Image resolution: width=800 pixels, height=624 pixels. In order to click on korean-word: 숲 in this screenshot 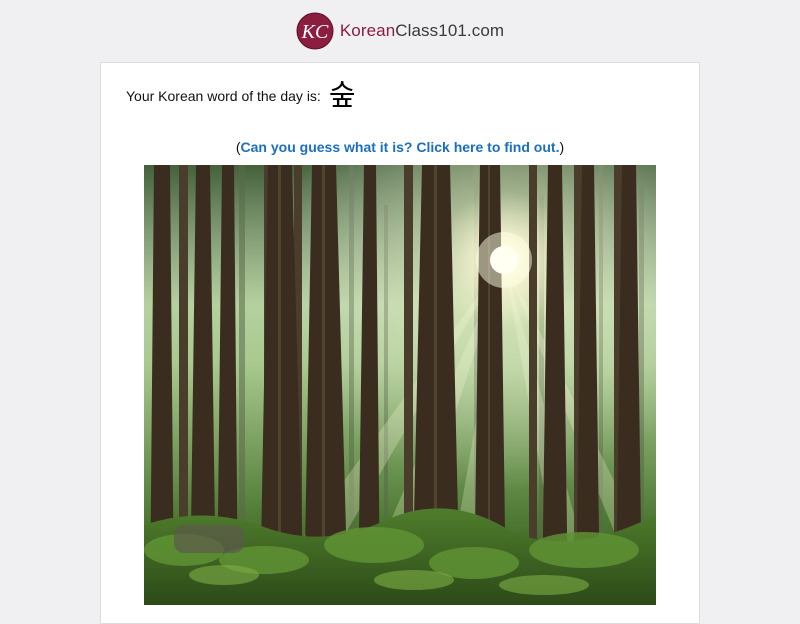, I will do `click(342, 95)`.